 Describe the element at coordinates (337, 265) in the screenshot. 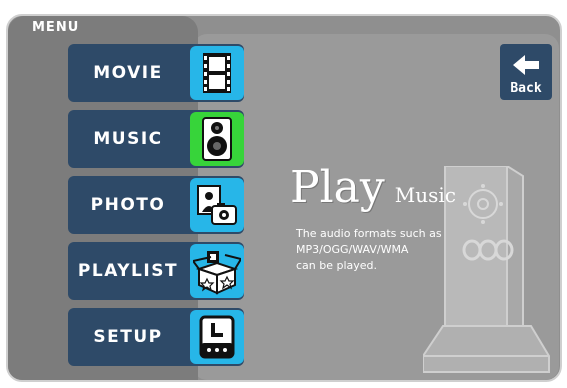

I see `description-line: can be played.` at that location.